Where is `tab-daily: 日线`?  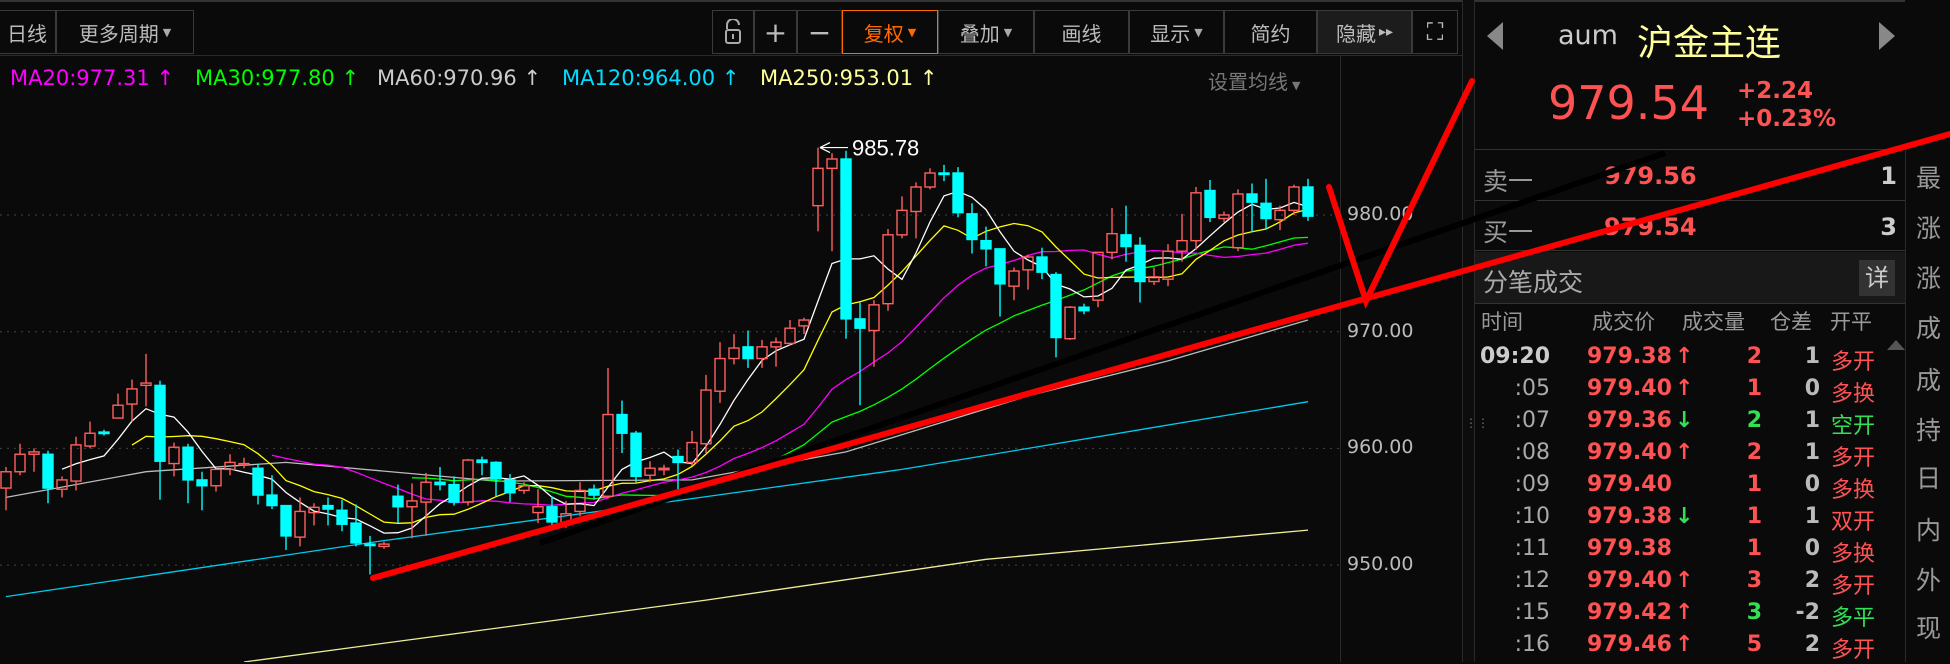 tab-daily: 日线 is located at coordinates (28, 32).